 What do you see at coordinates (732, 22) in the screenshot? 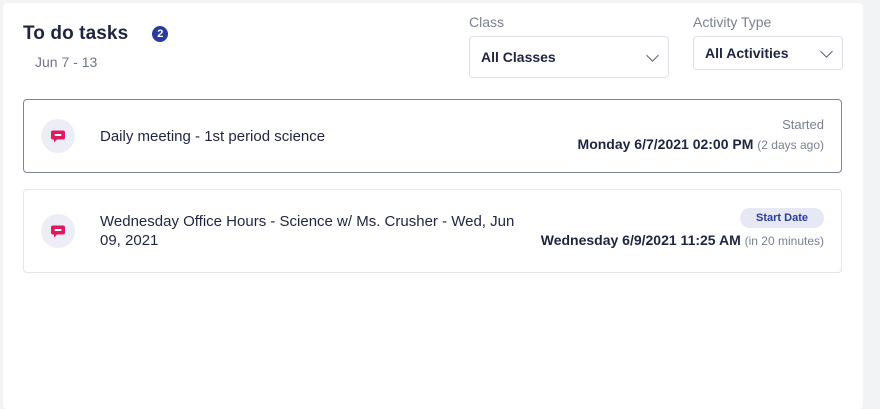
I see `activity-type-filter-label: Activity Type` at bounding box center [732, 22].